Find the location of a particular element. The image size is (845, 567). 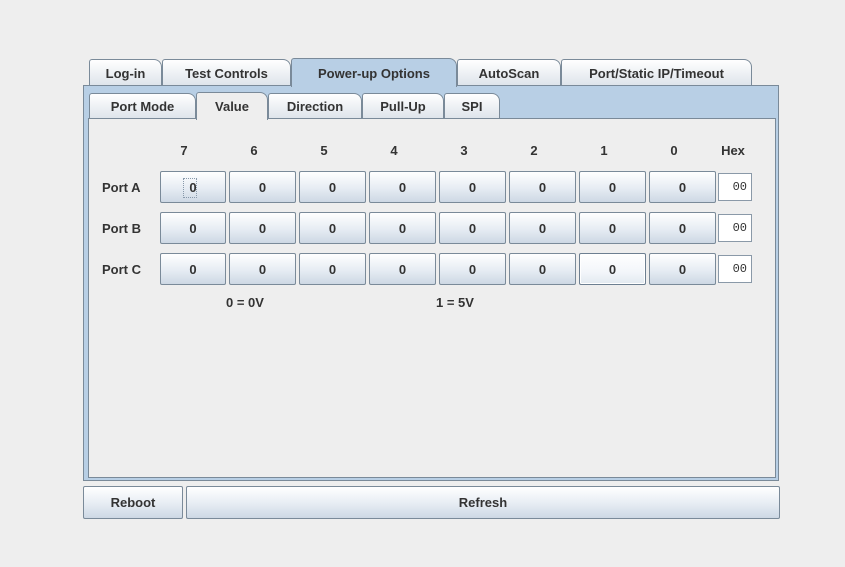

port-b-bit-1-button: 0 is located at coordinates (612, 228).